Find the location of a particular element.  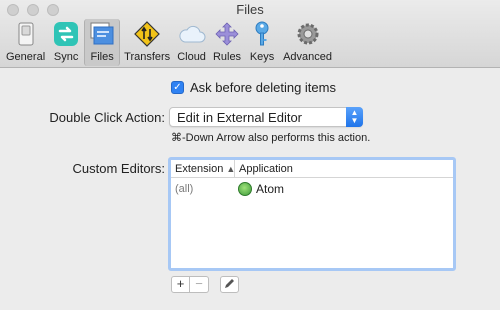

column-header-application: Application is located at coordinates (266, 169).